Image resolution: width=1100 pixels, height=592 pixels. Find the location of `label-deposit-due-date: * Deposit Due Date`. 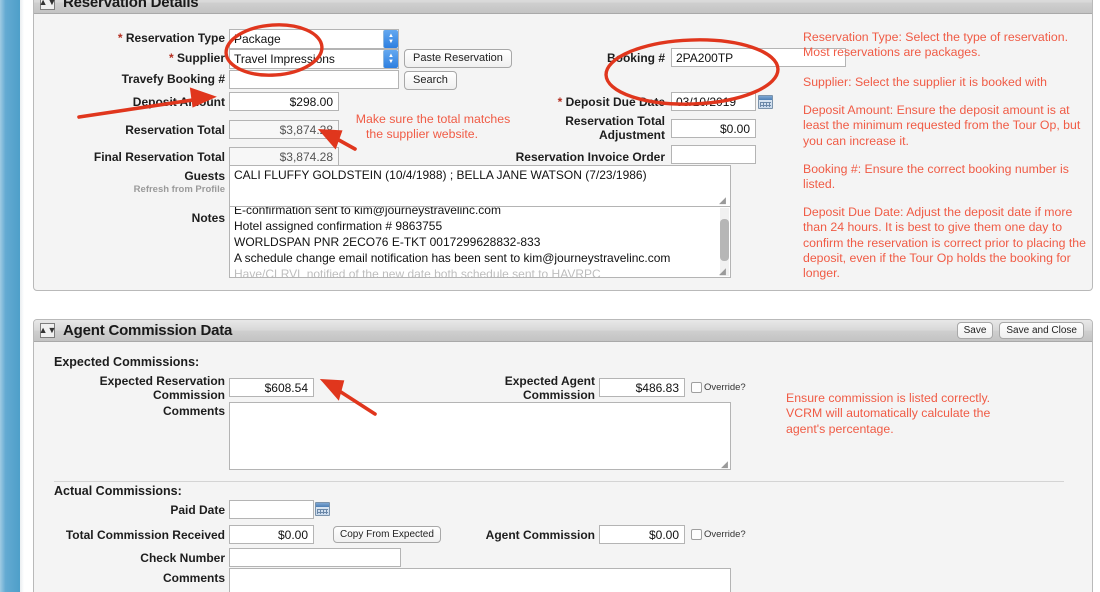

label-deposit-due-date: * Deposit Due Date is located at coordinates (611, 102).